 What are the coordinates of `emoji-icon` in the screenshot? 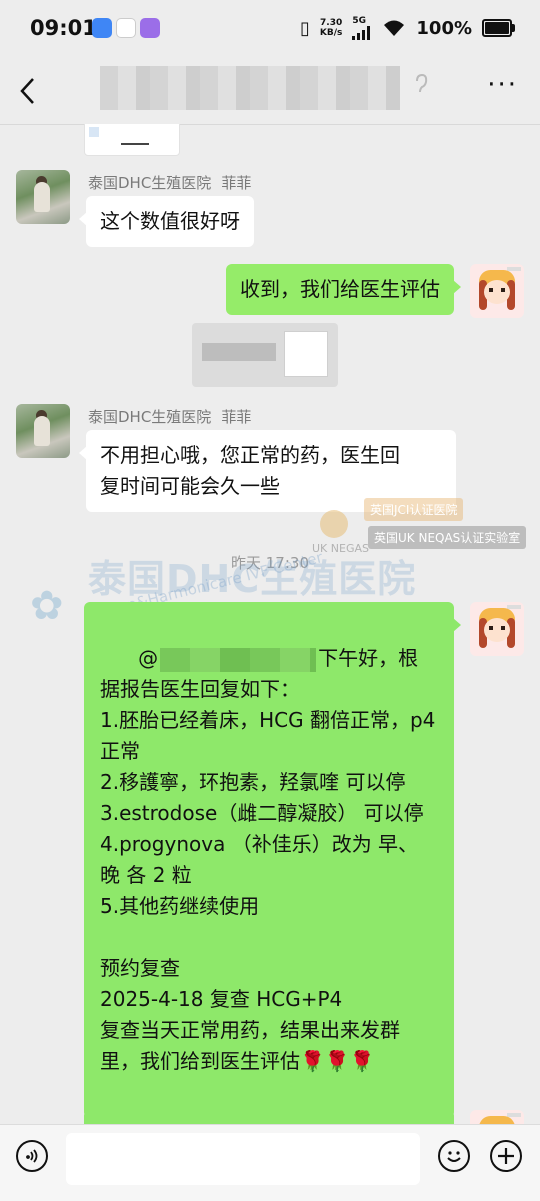 It's located at (454, 1156).